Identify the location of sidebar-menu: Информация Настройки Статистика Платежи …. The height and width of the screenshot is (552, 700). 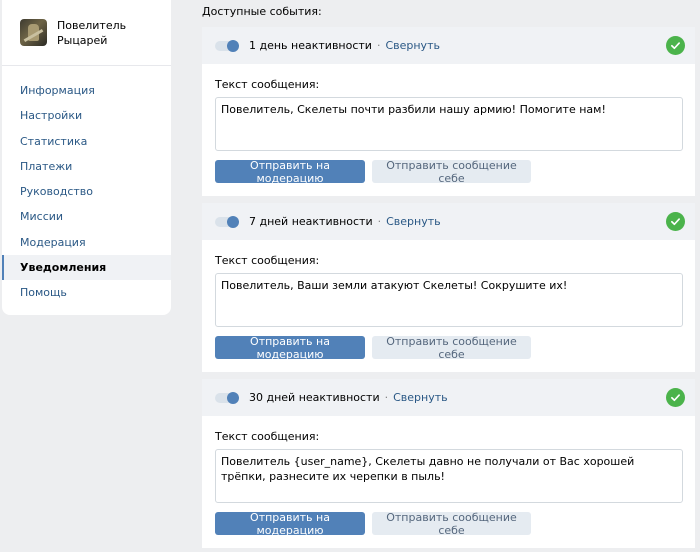
(86, 186).